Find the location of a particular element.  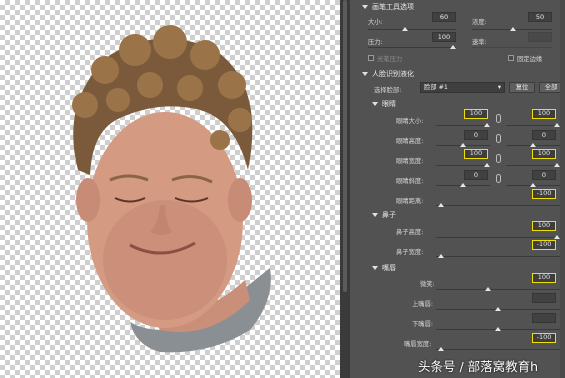

eyes-header: 眼睛 is located at coordinates (384, 104).